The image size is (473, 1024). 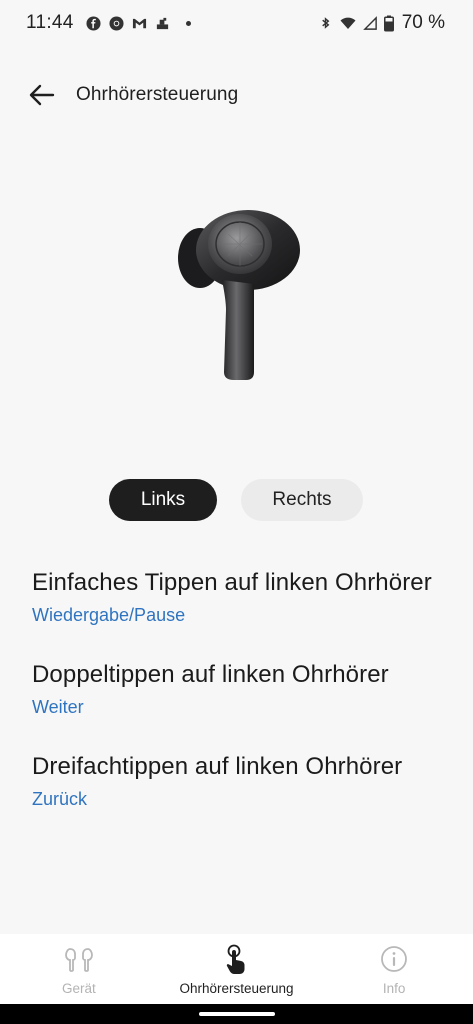 I want to click on info-icon, so click(x=394, y=959).